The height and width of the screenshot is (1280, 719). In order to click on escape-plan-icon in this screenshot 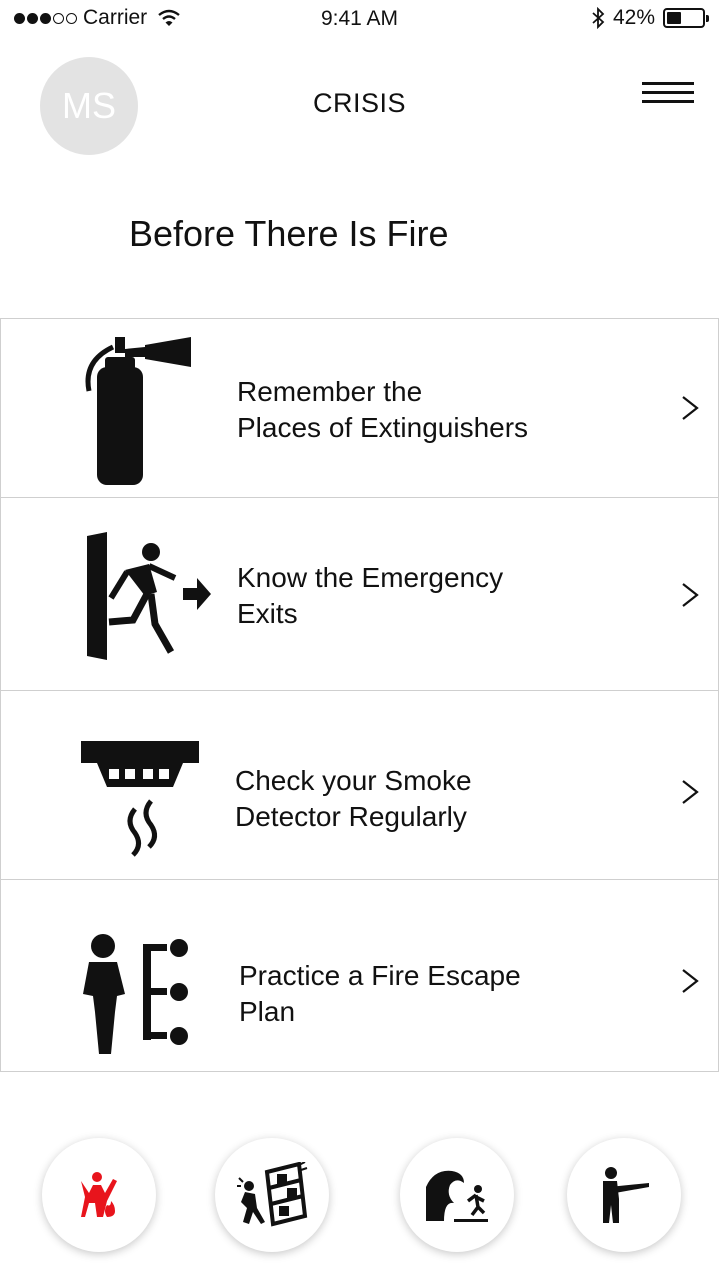, I will do `click(135, 994)`.